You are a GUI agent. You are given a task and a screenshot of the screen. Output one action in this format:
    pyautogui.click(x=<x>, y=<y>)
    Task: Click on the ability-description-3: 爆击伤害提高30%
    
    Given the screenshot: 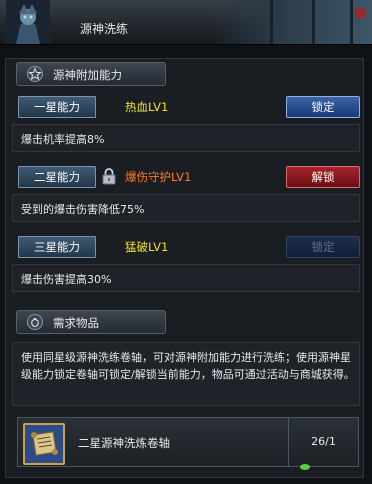 What is the action you would take?
    pyautogui.click(x=186, y=278)
    